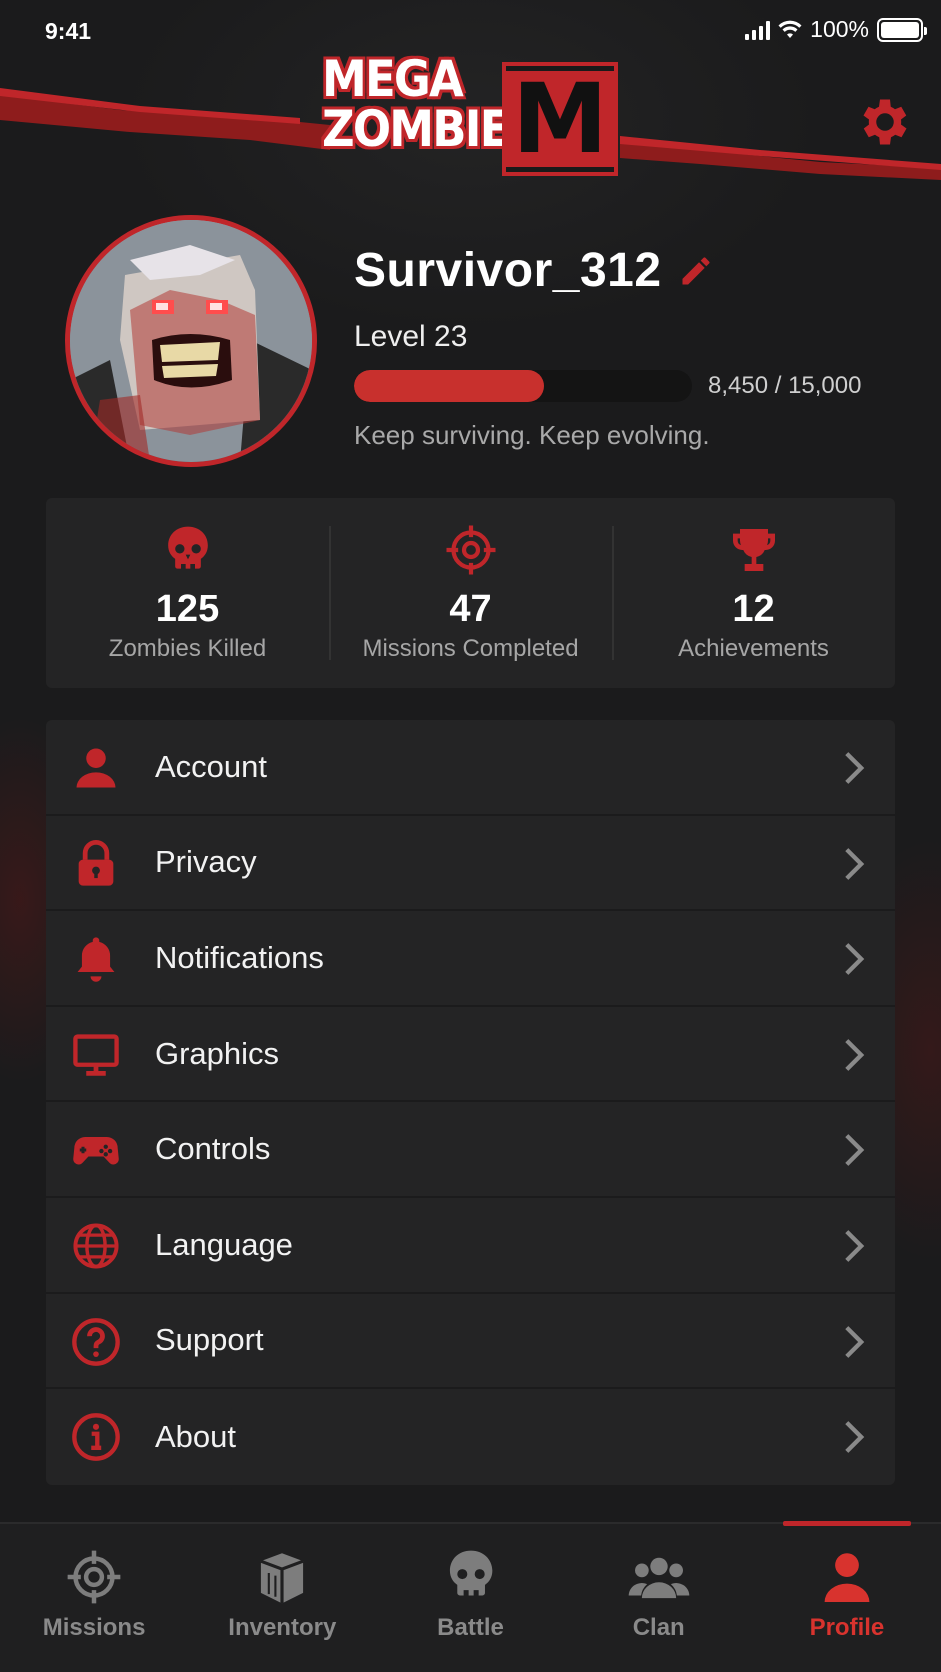 The width and height of the screenshot is (941, 1672). I want to click on stat-achievements: 12 Achievements, so click(753, 593).